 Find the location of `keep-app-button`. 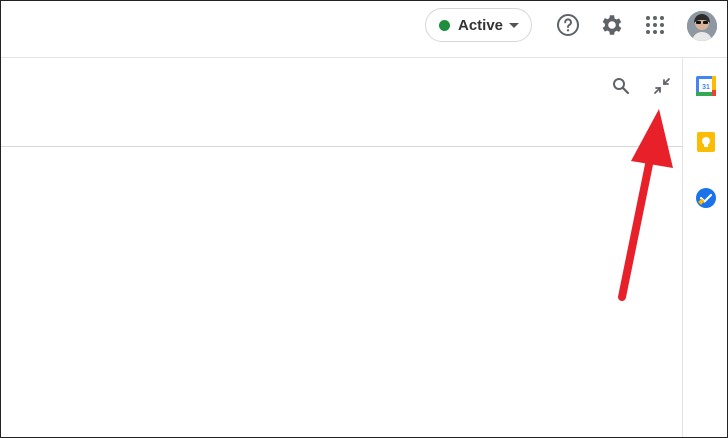

keep-app-button is located at coordinates (706, 142).